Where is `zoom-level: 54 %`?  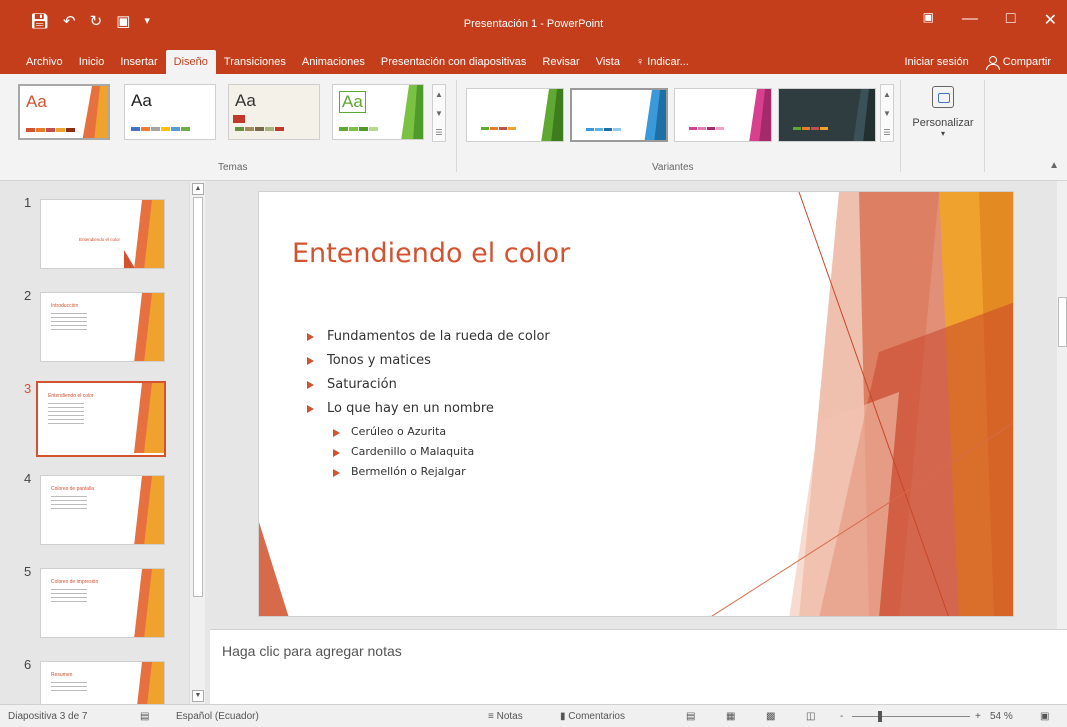
zoom-level: 54 % is located at coordinates (1001, 716).